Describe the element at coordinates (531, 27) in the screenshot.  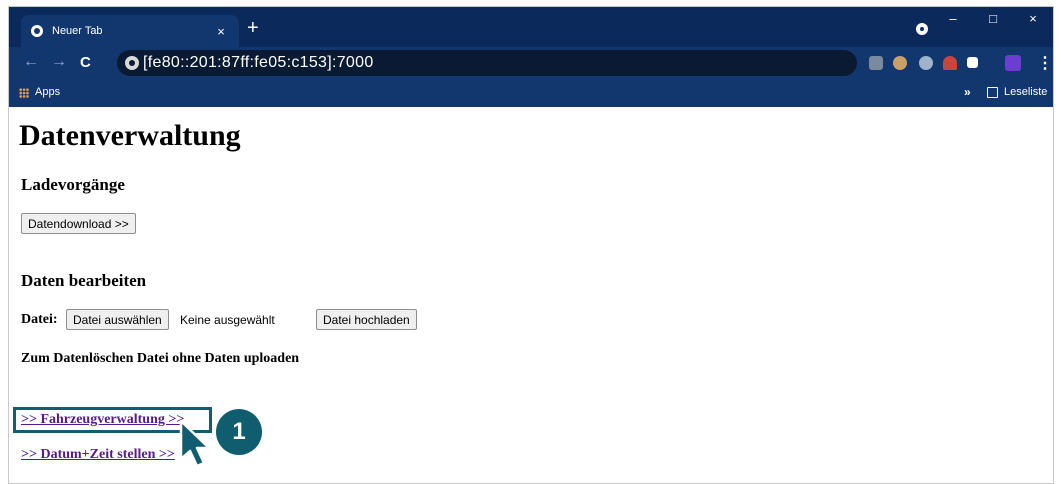
I see `tab-bar: Neuer Tab × + – □ ×` at that location.